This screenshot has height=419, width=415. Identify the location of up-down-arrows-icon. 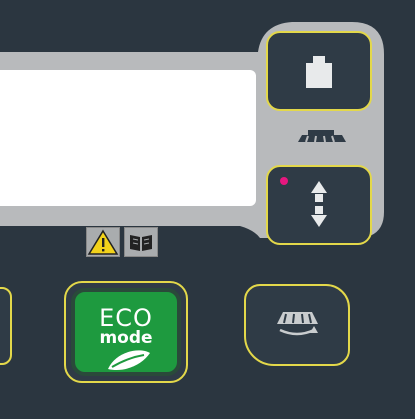
(319, 204).